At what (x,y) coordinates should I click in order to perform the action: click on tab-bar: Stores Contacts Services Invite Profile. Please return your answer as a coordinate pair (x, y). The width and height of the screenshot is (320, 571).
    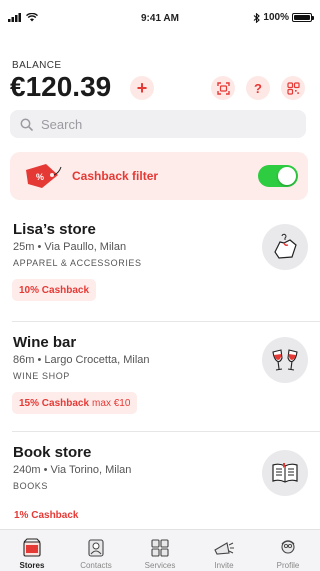
    Looking at the image, I should click on (160, 550).